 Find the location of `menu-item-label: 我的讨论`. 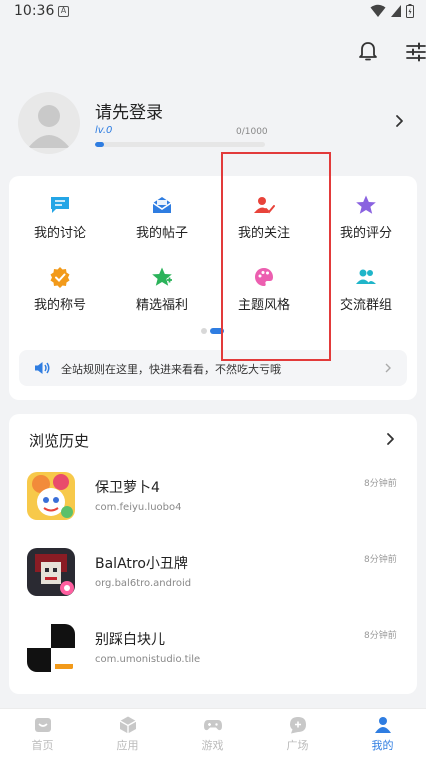

menu-item-label: 我的讨论 is located at coordinates (59, 233).